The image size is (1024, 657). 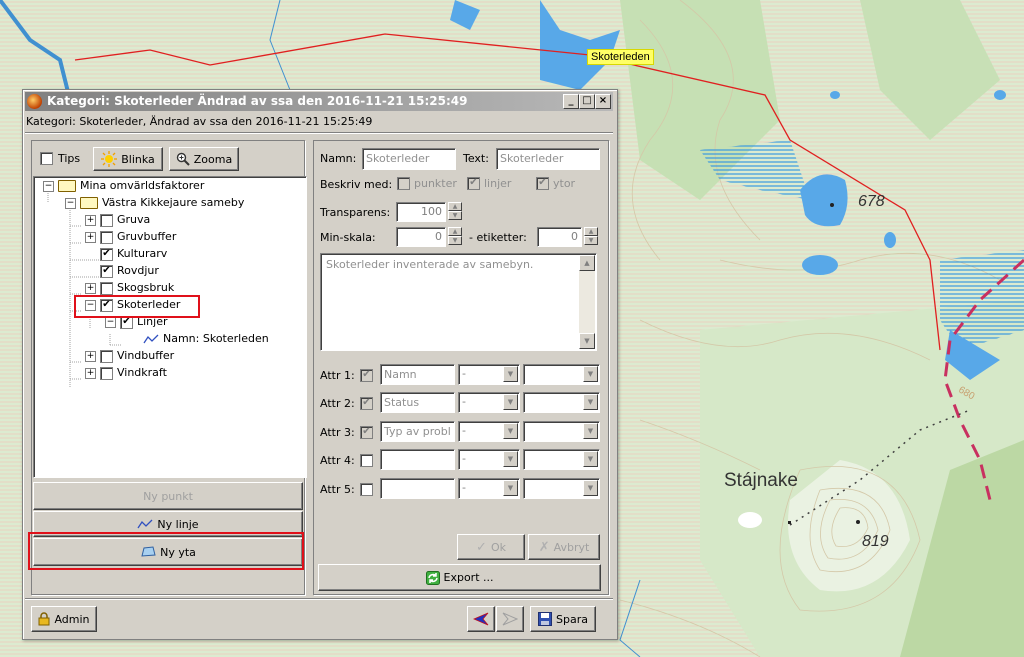 I want to click on place-name-label: Stájnake, so click(x=761, y=480).